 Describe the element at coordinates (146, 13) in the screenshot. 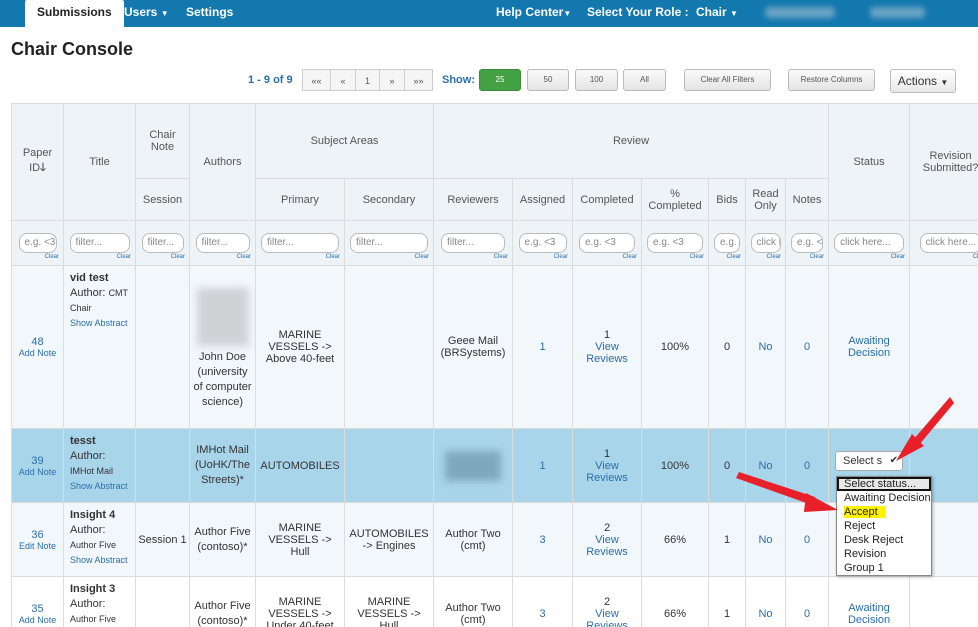

I see `tab-users: Users ▼` at that location.